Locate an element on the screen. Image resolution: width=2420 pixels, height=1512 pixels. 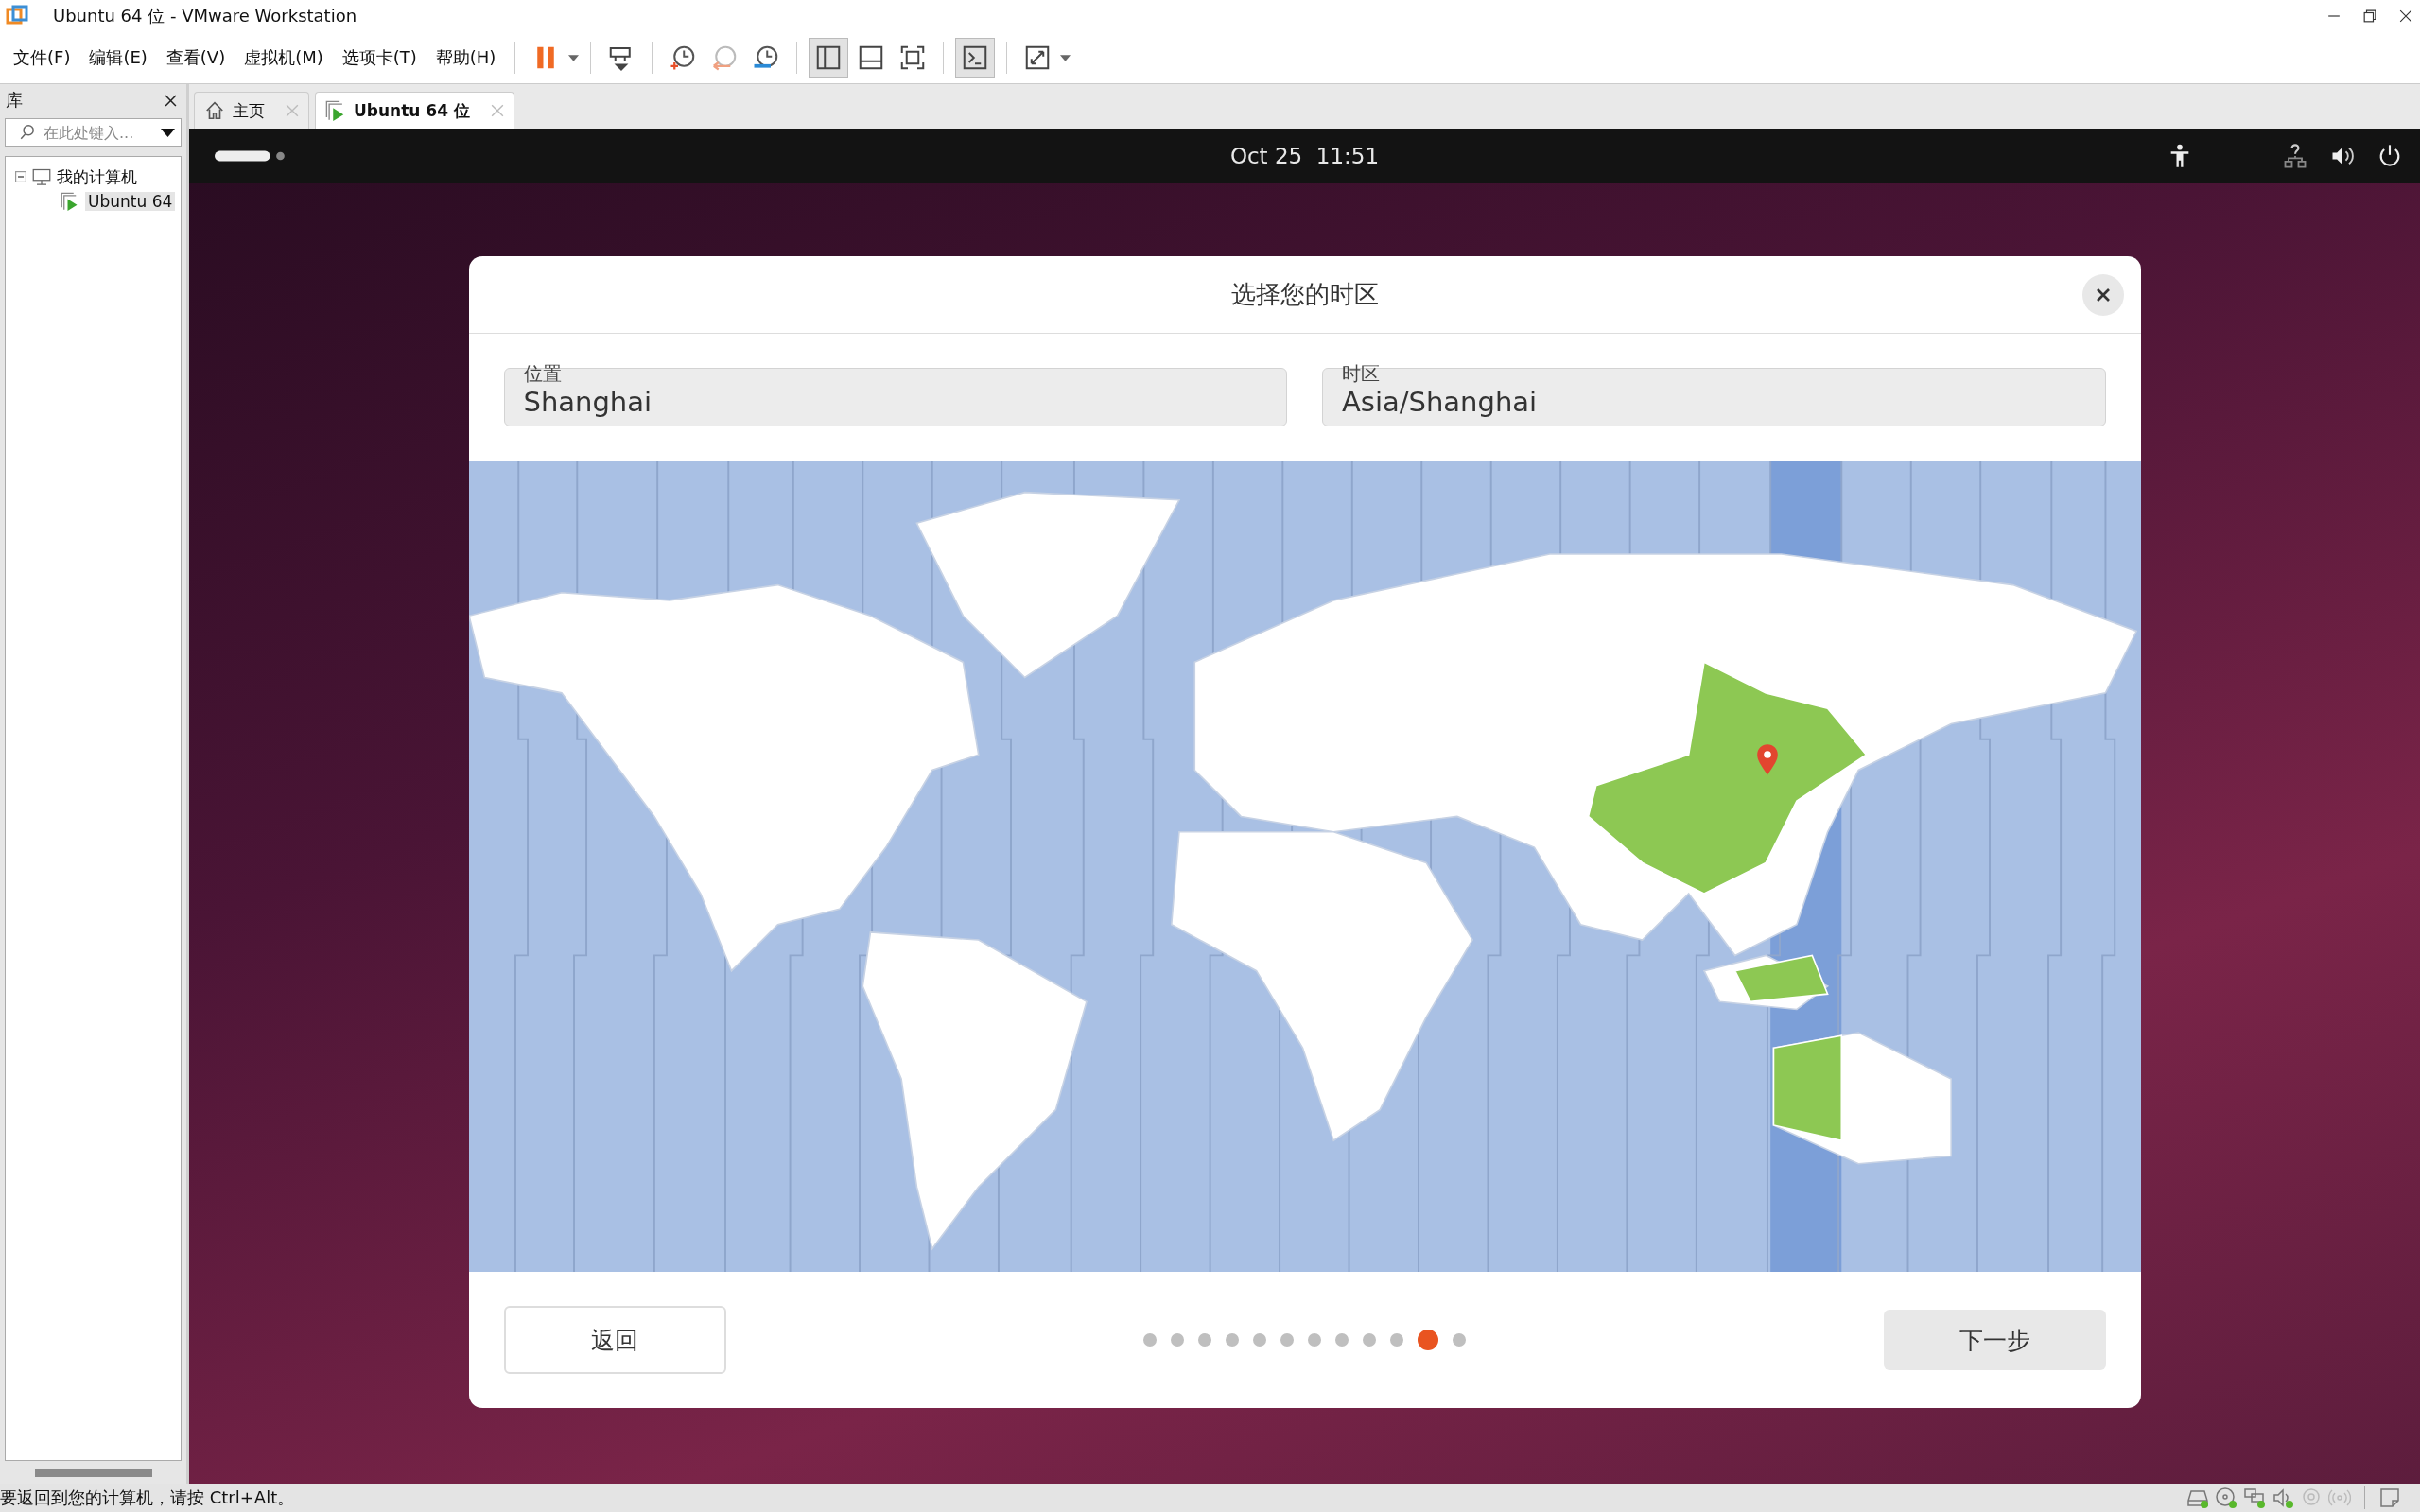
dropdown-icon is located at coordinates (168, 133).